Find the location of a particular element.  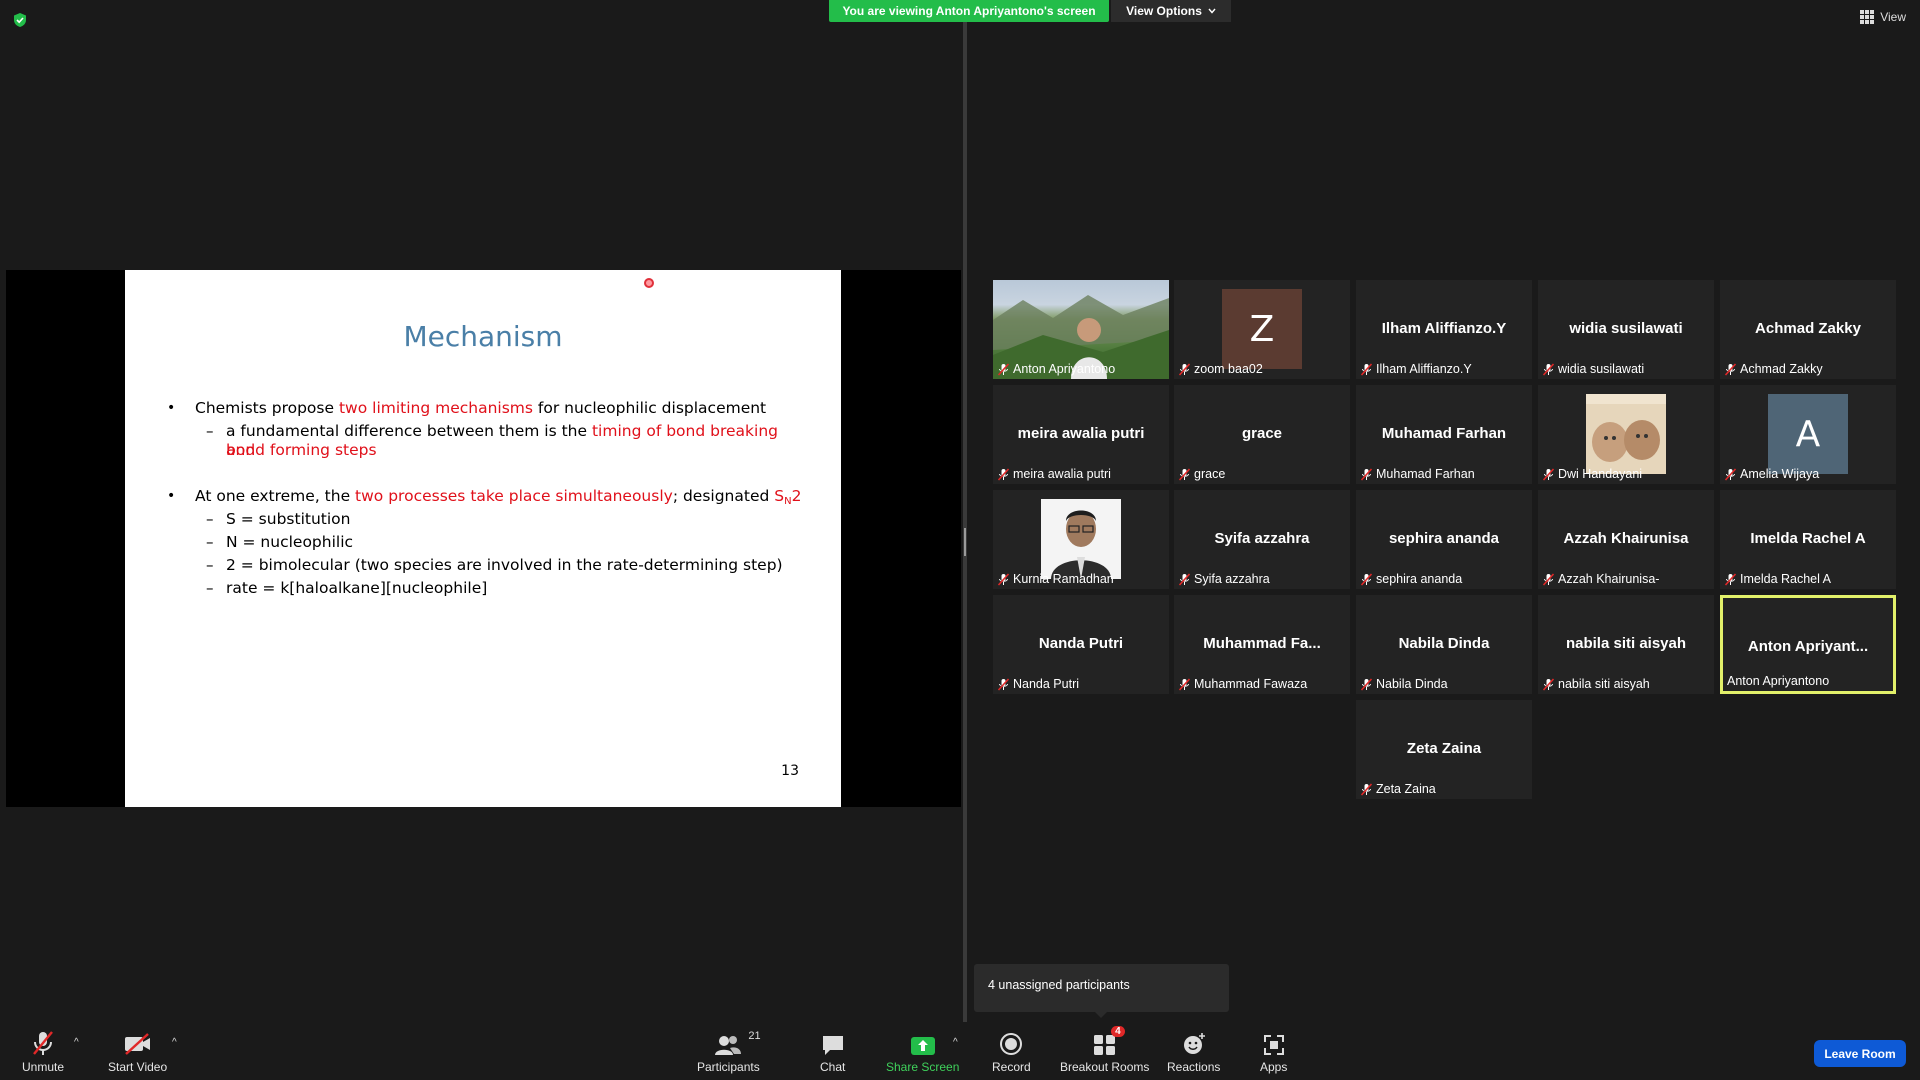

participant-tile: Syifa azzahra Syifa azzahra is located at coordinates (1262, 539).